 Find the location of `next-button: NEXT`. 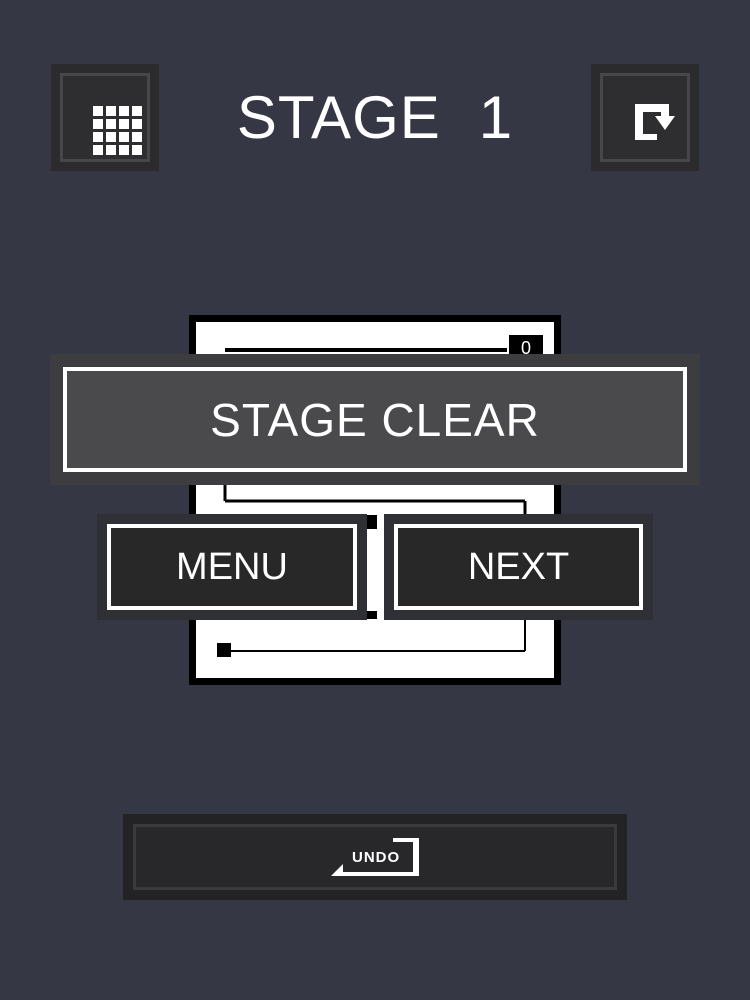

next-button: NEXT is located at coordinates (518, 567).